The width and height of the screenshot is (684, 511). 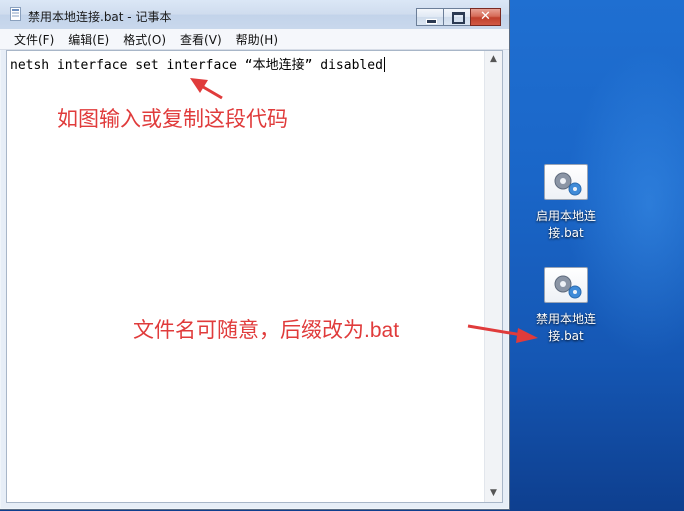 I want to click on maximize-button, so click(x=457, y=17).